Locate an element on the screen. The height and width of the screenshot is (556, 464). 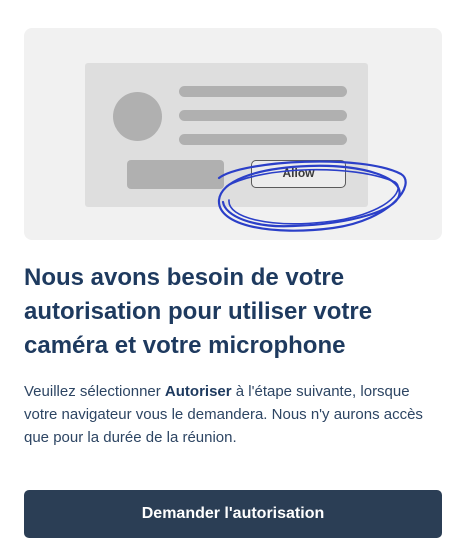
mock-avatar-placeholder is located at coordinates (137, 116).